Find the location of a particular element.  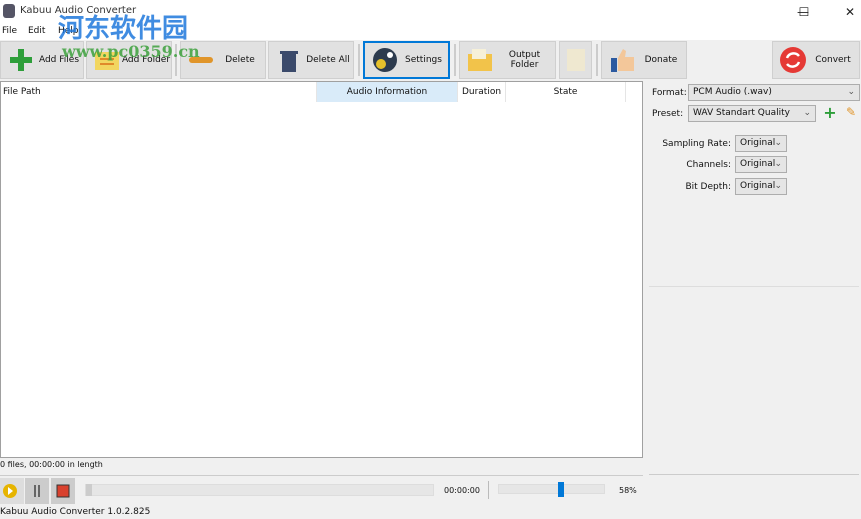

document-icon is located at coordinates (576, 60).